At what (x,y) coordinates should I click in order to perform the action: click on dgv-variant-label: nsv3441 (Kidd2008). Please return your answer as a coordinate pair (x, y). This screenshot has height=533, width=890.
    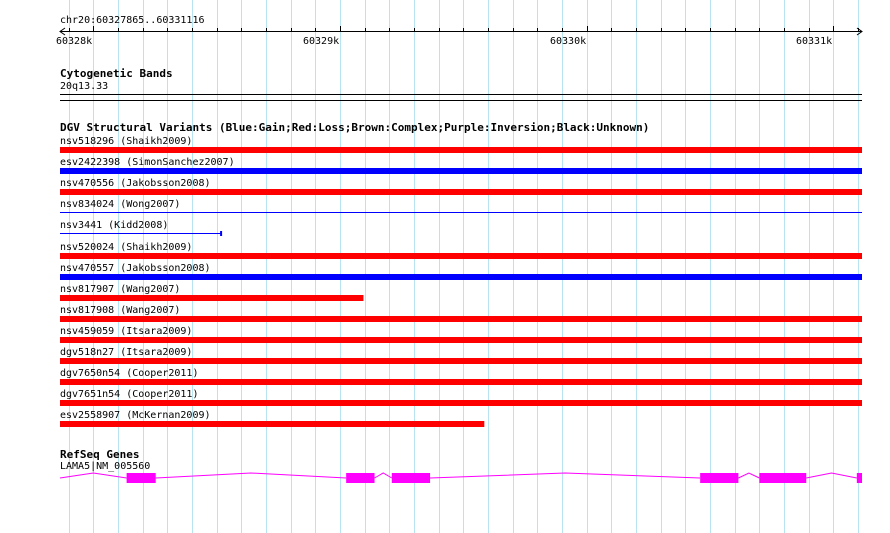
    Looking at the image, I should click on (114, 225).